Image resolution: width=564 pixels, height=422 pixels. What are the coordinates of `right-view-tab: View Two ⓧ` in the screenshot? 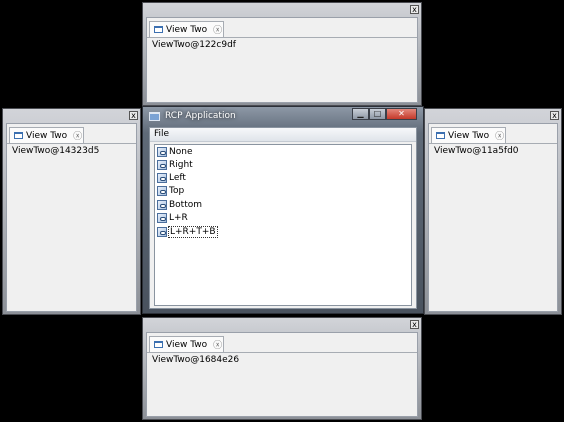 It's located at (468, 135).